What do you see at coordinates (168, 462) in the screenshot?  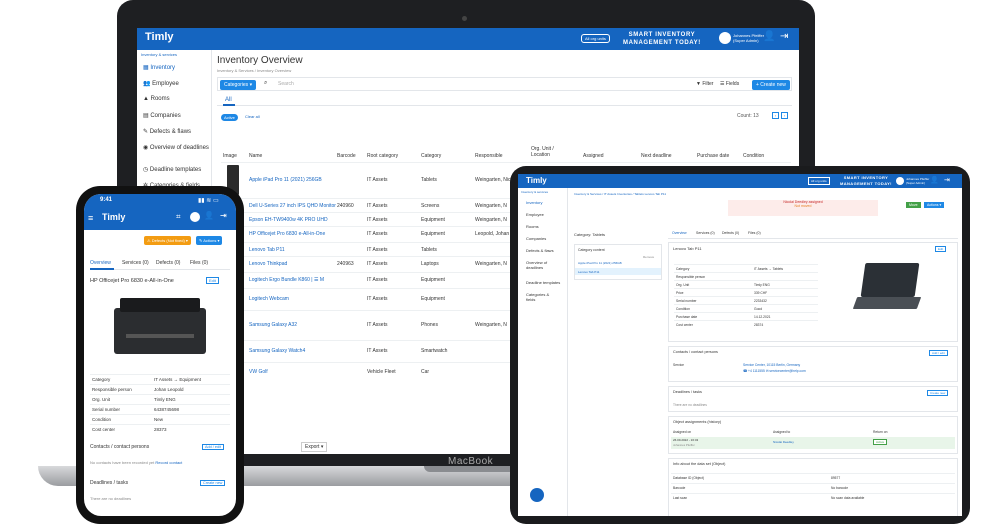 I see `record-contact-link: Record contact` at bounding box center [168, 462].